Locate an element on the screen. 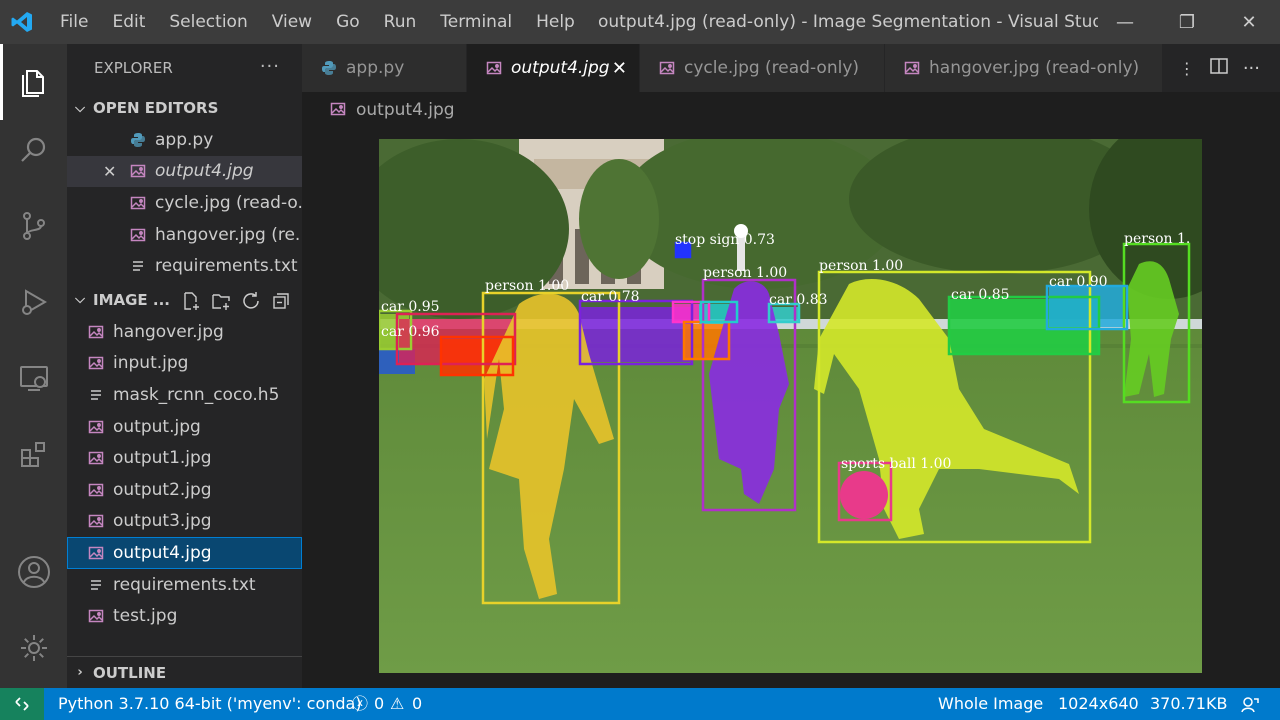 This screenshot has width=1280, height=720. menu-run: Run is located at coordinates (400, 22).